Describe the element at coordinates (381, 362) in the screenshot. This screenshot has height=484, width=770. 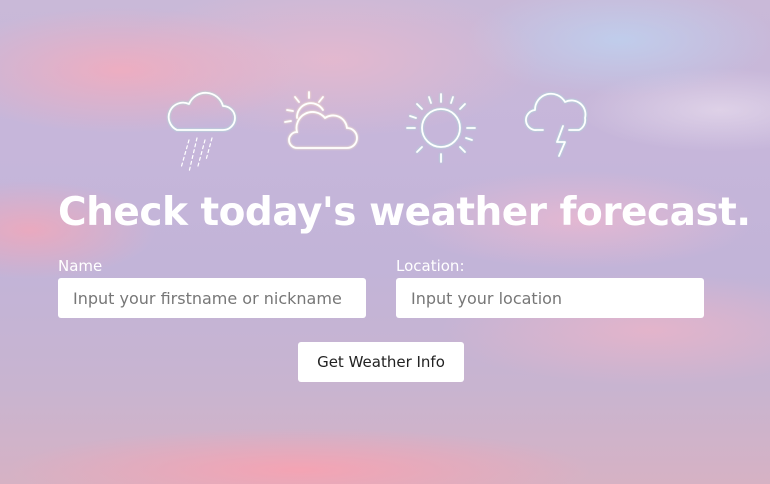
I see `get-weather-button: Get Weather Info` at that location.